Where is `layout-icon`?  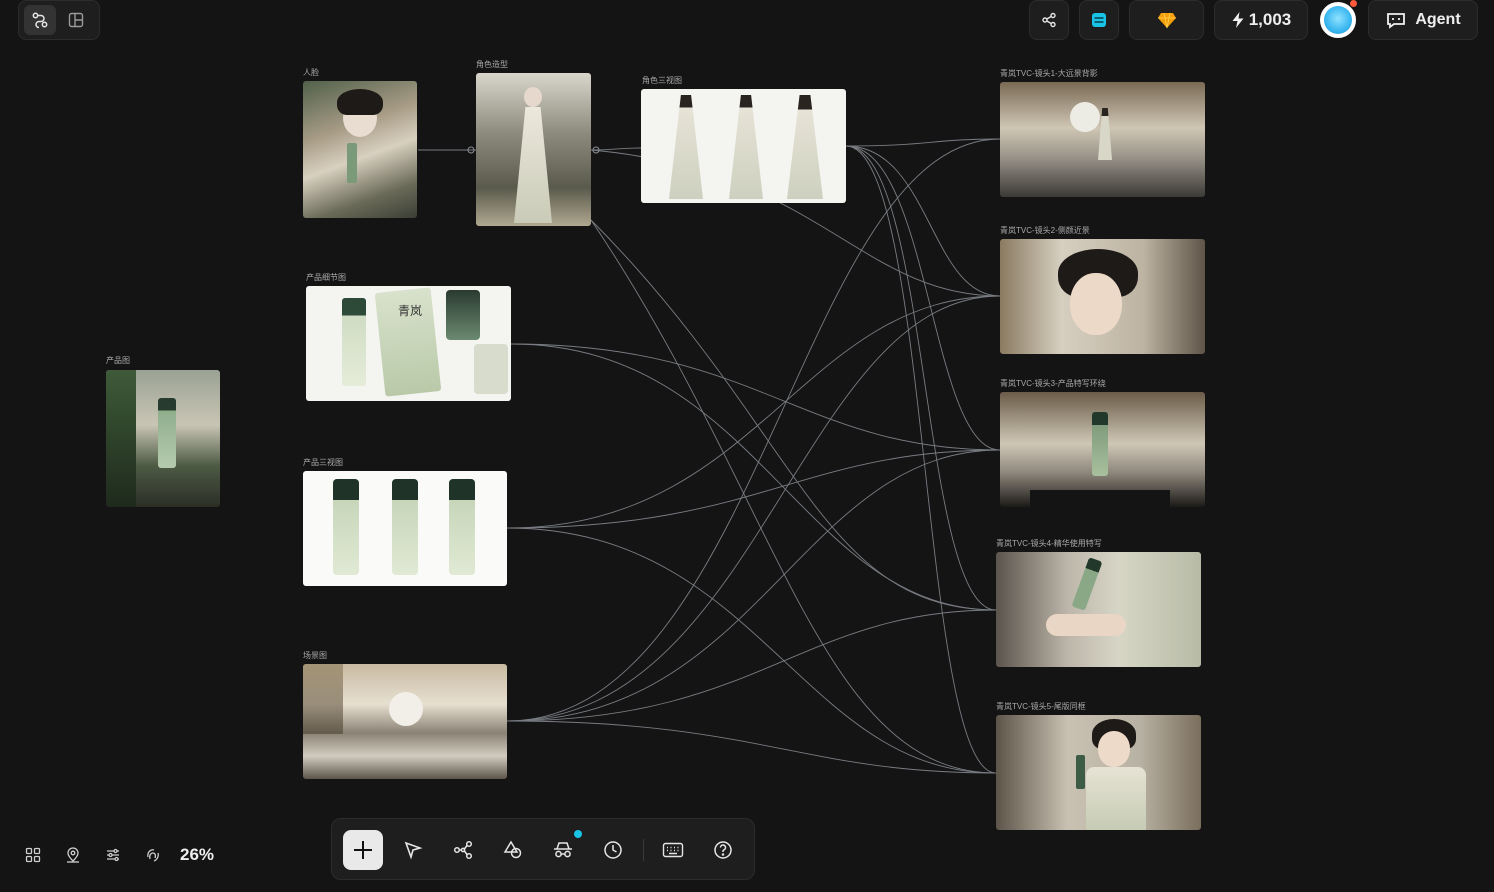
layout-icon is located at coordinates (76, 20).